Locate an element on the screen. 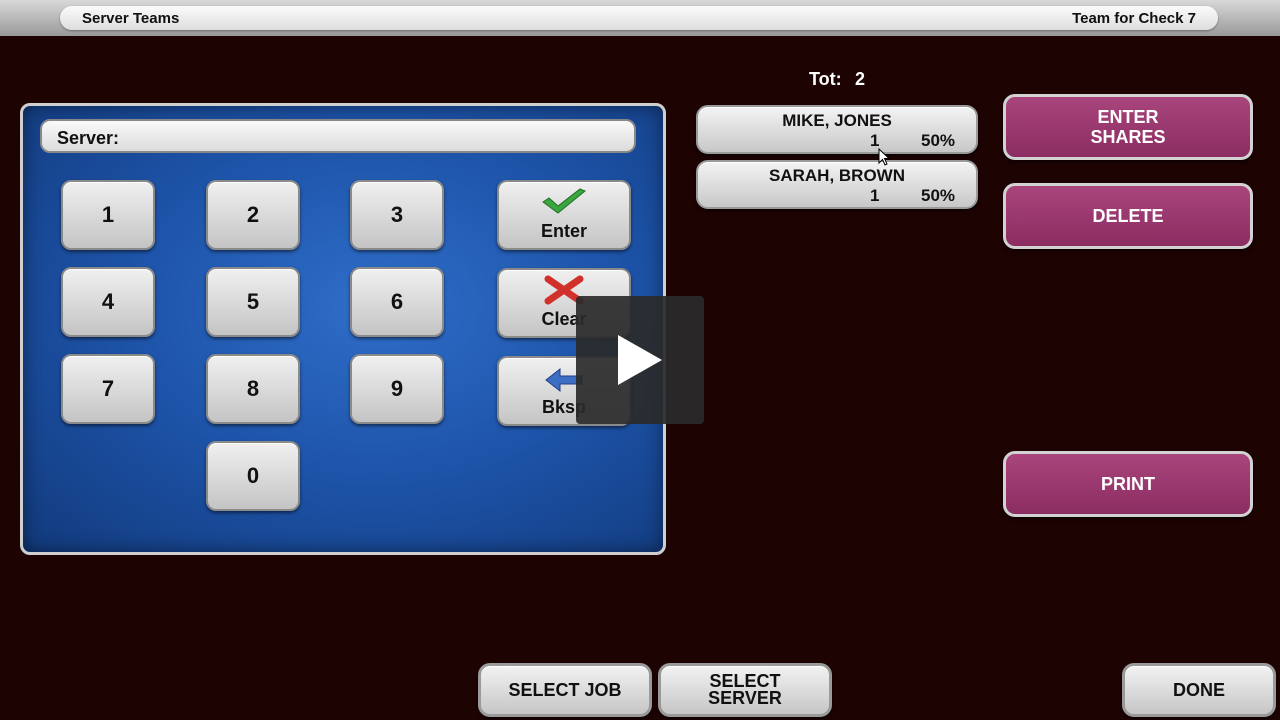  check-title: Team for Check 7 is located at coordinates (1134, 18).